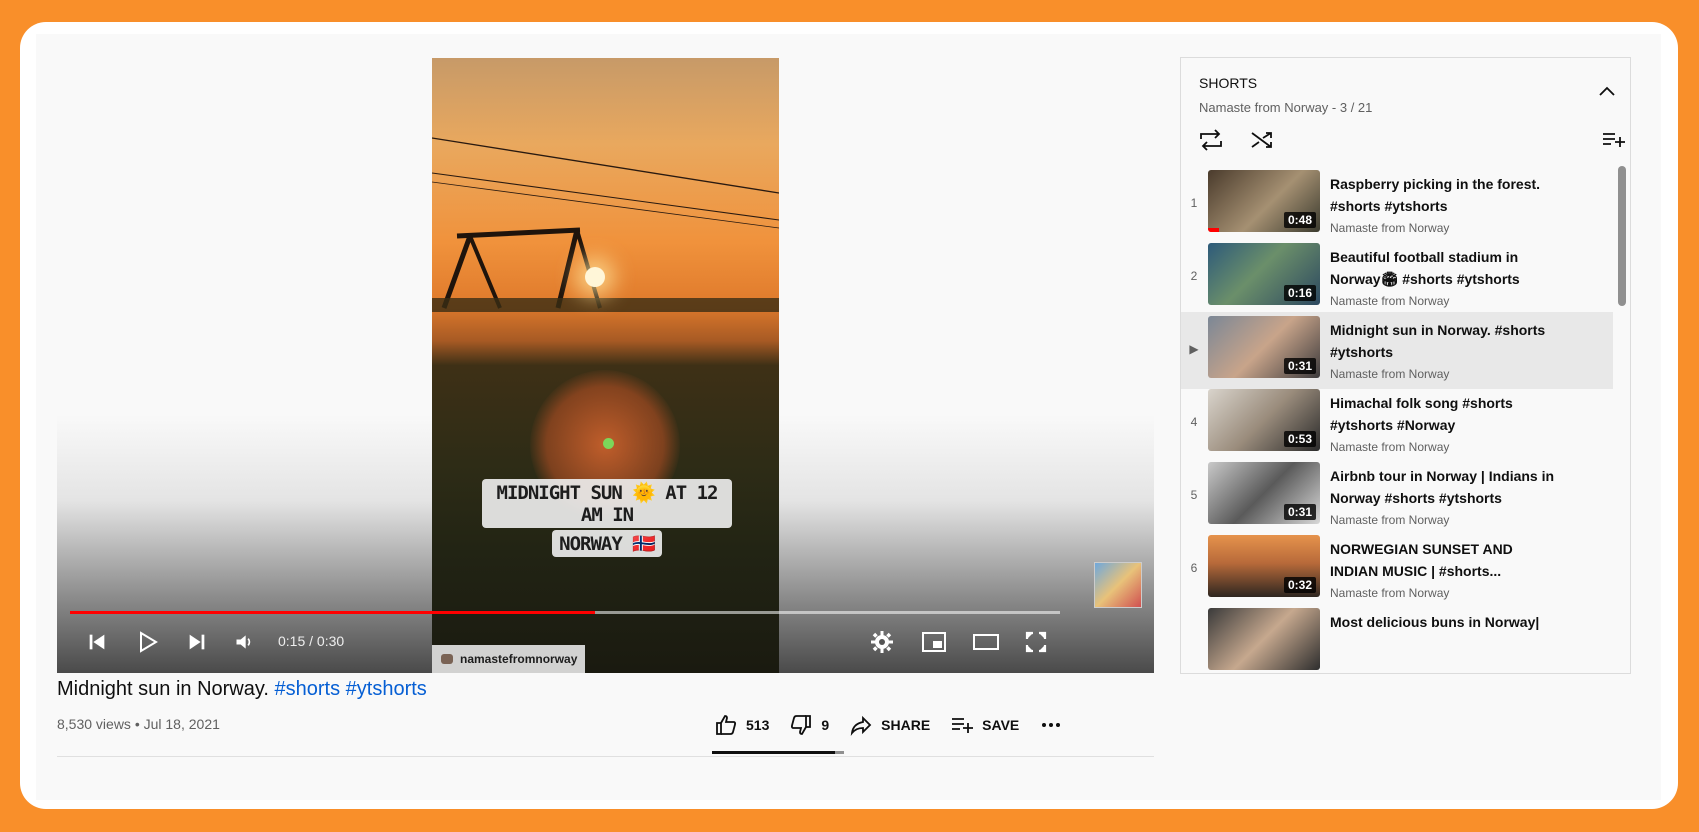 This screenshot has height=832, width=1699. What do you see at coordinates (1264, 420) in the screenshot?
I see `video-thumbnail: 0:53` at bounding box center [1264, 420].